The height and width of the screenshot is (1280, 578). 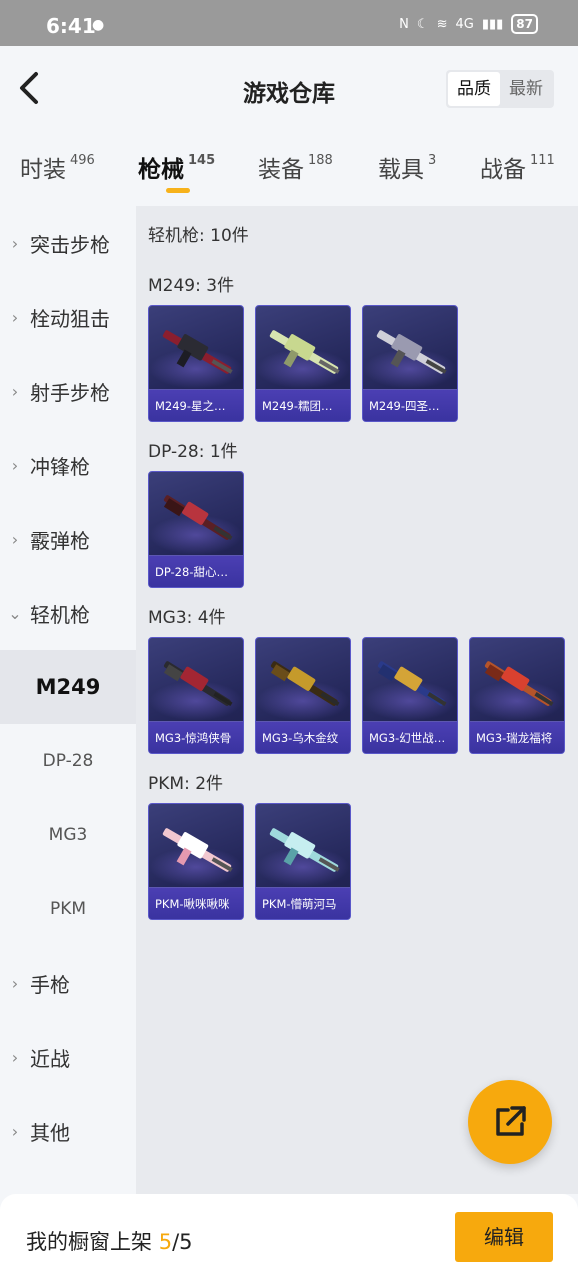 What do you see at coordinates (50, 1058) in the screenshot?
I see `sidebar-item-label: 近战` at bounding box center [50, 1058].